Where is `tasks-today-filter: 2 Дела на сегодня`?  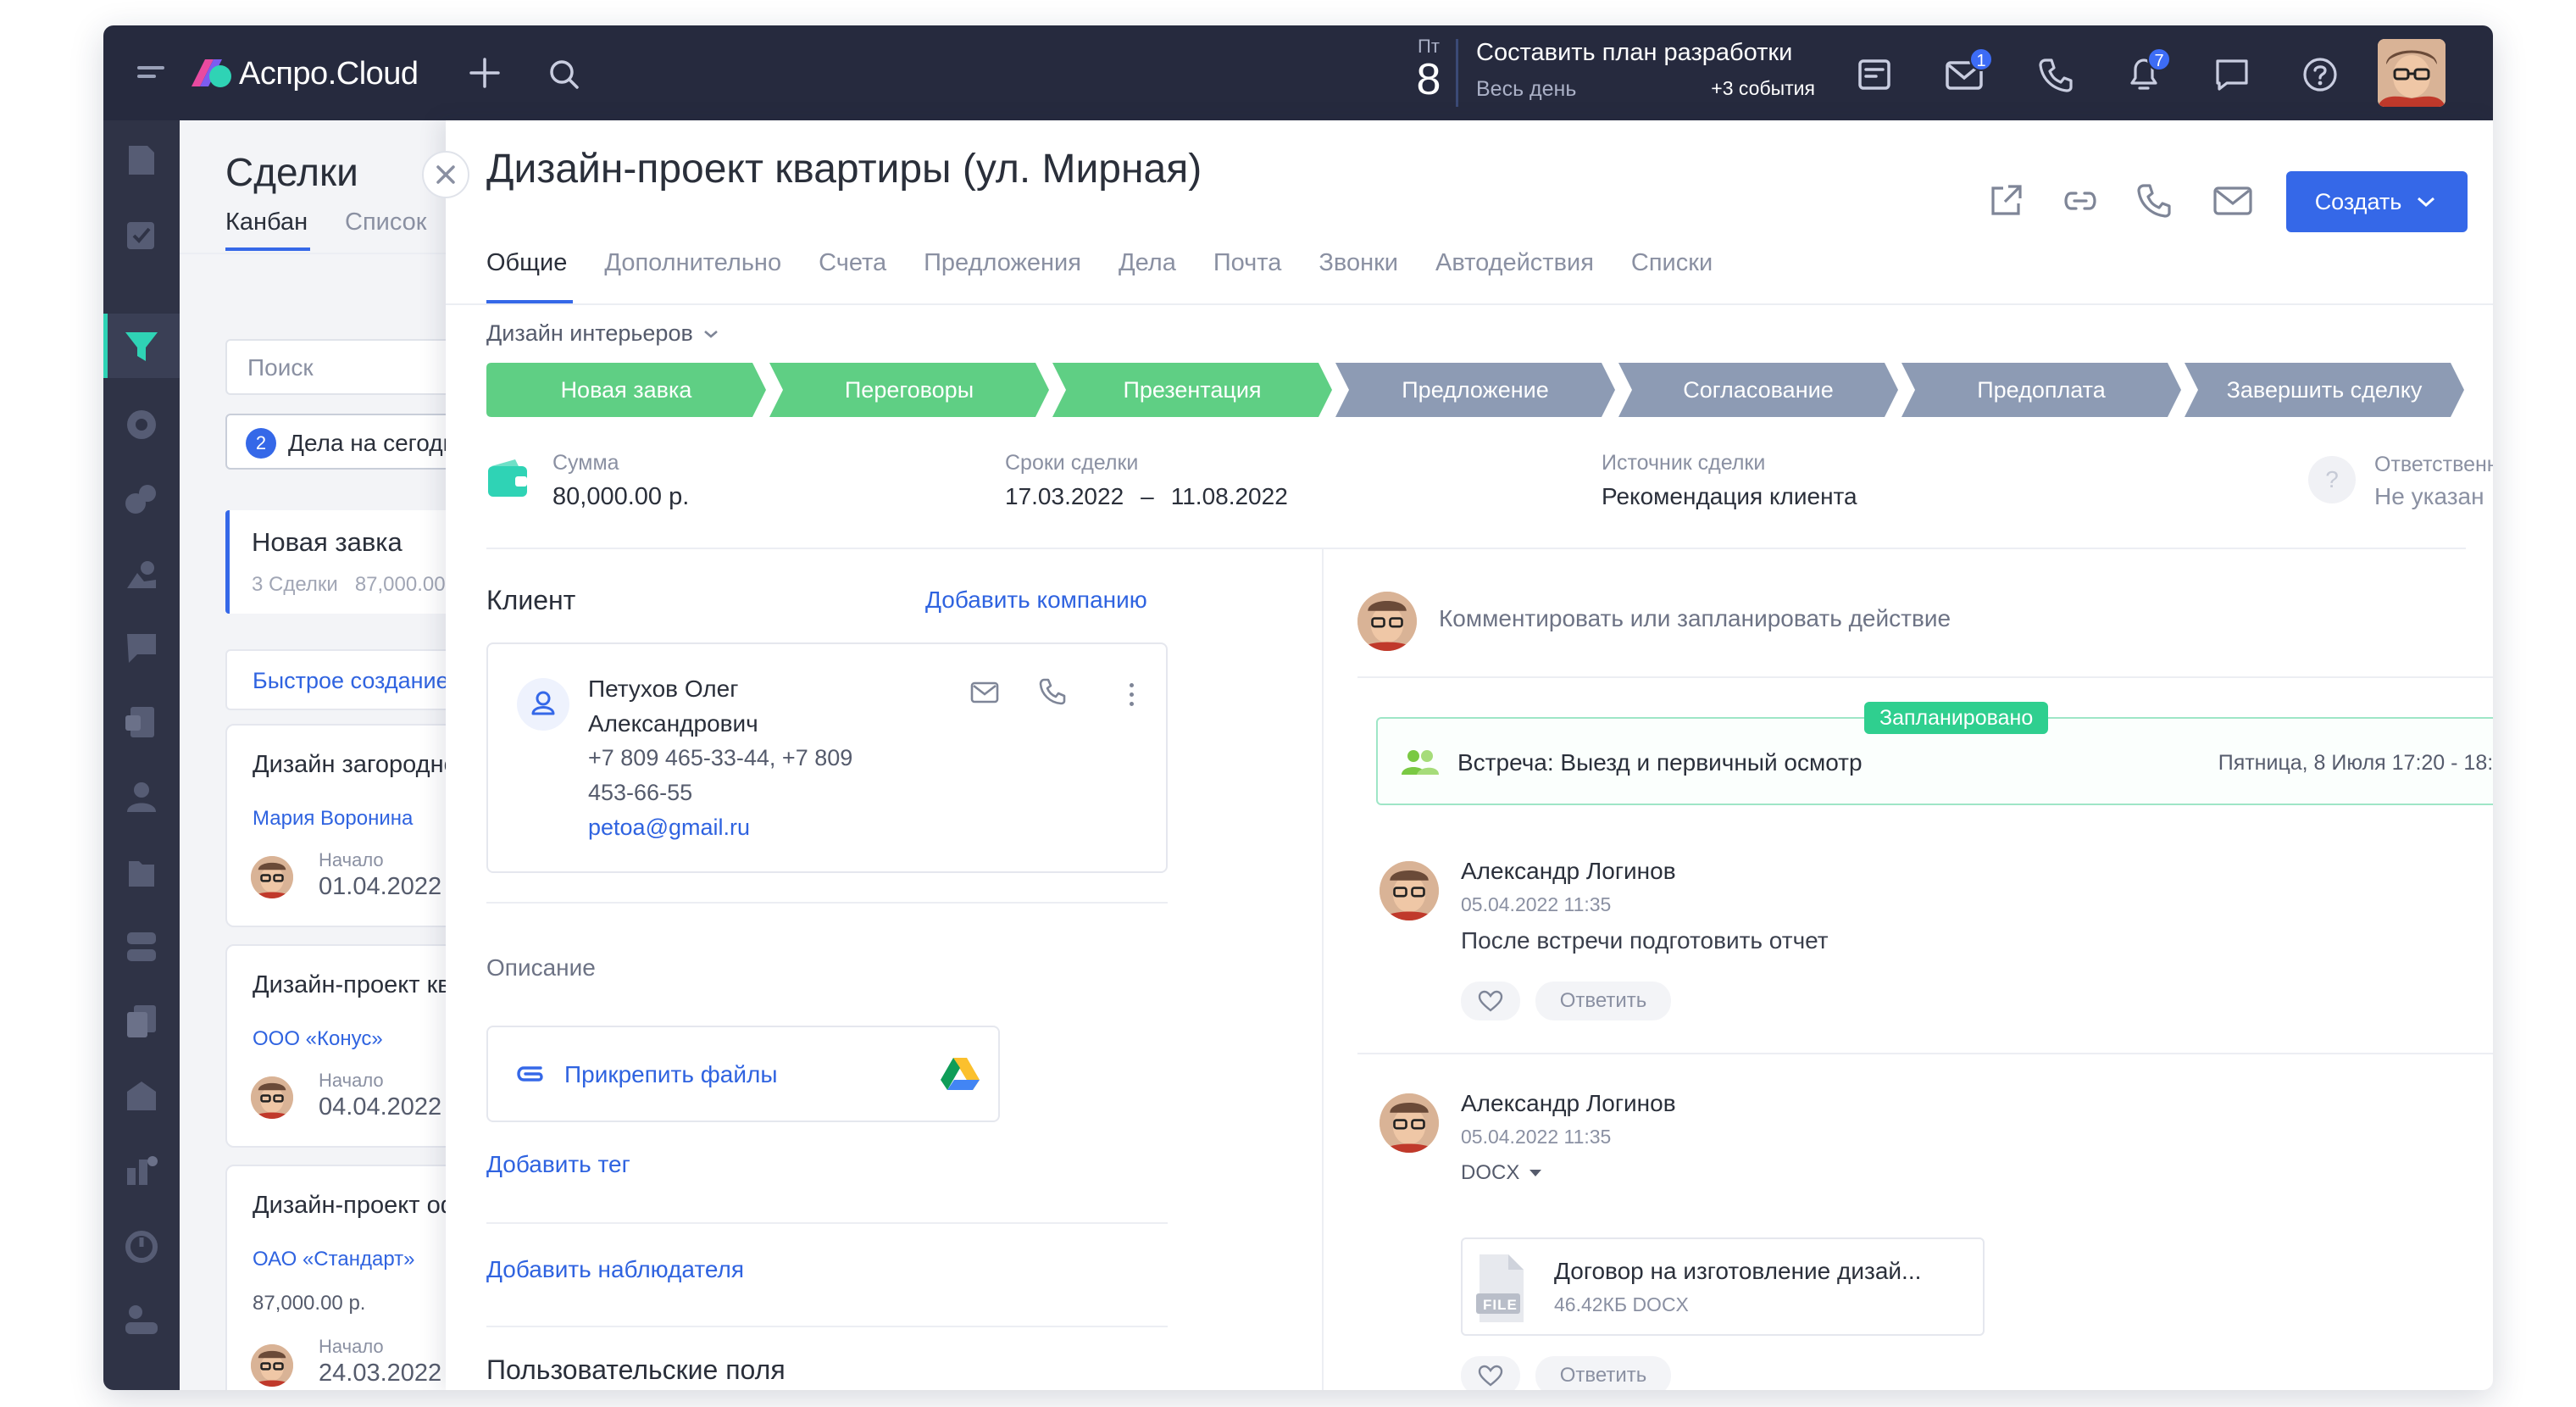 tasks-today-filter: 2 Дела на сегодня is located at coordinates (348, 442).